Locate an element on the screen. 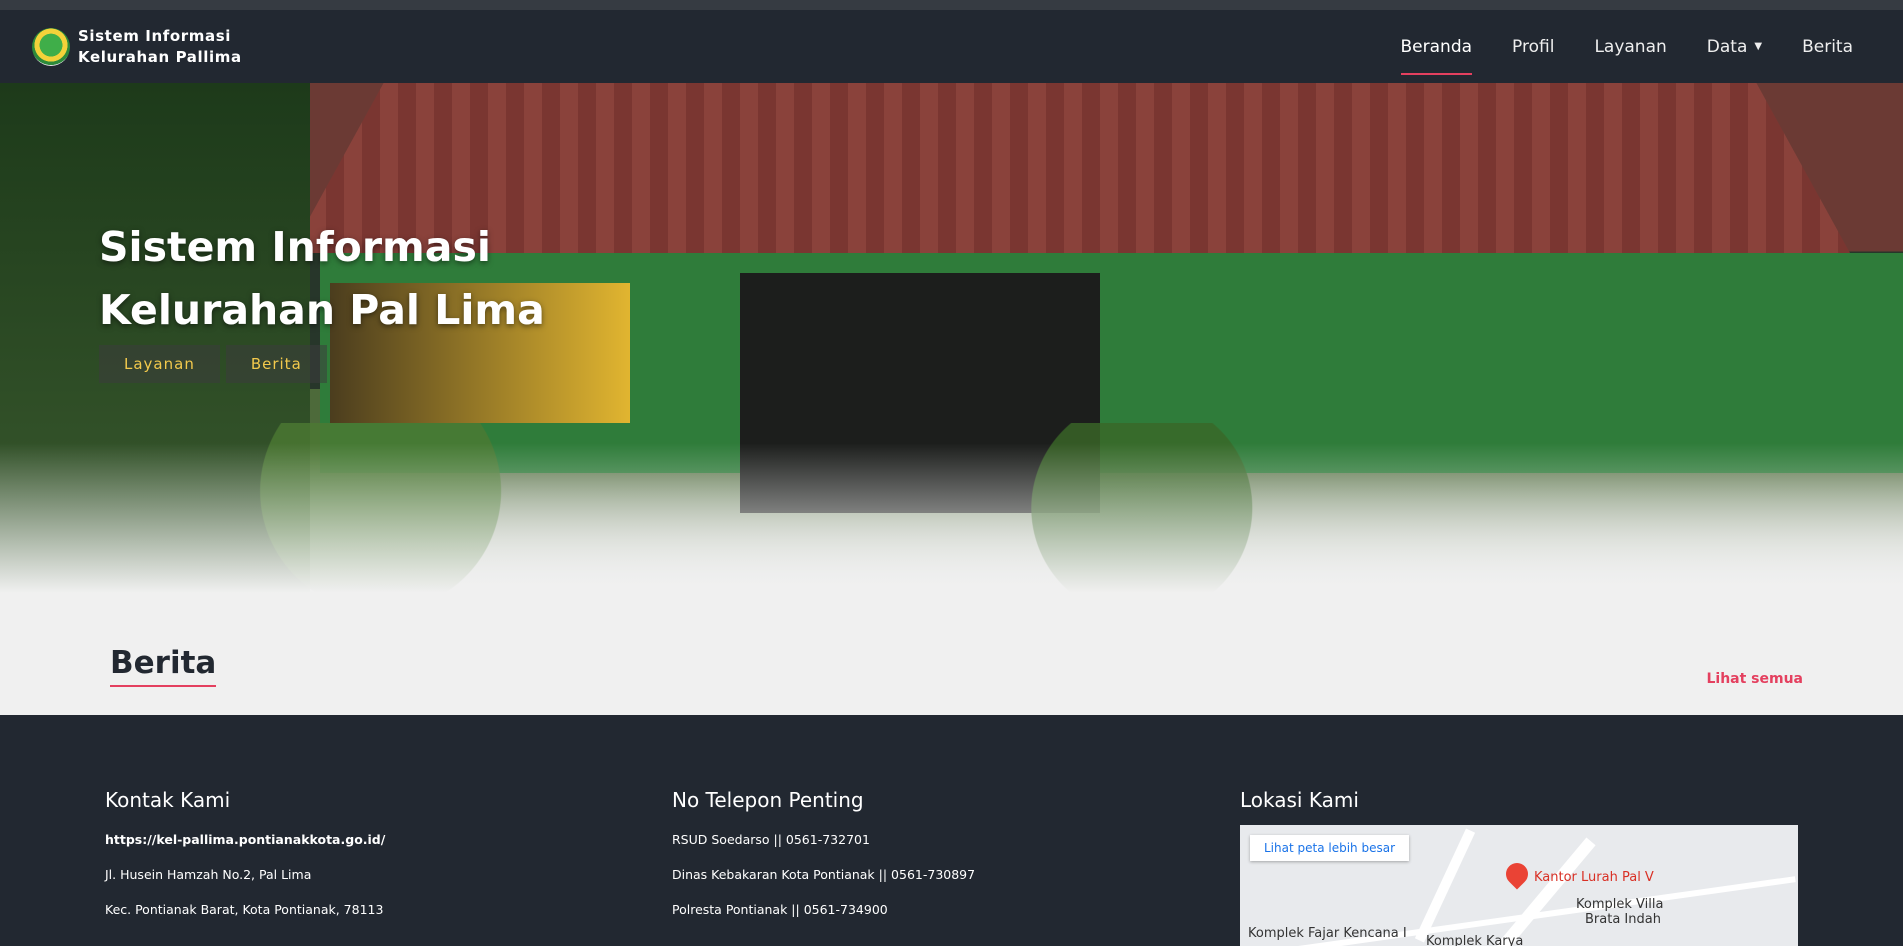 This screenshot has width=1903, height=946. hero-buttons: Layanan Berita is located at coordinates (216, 364).